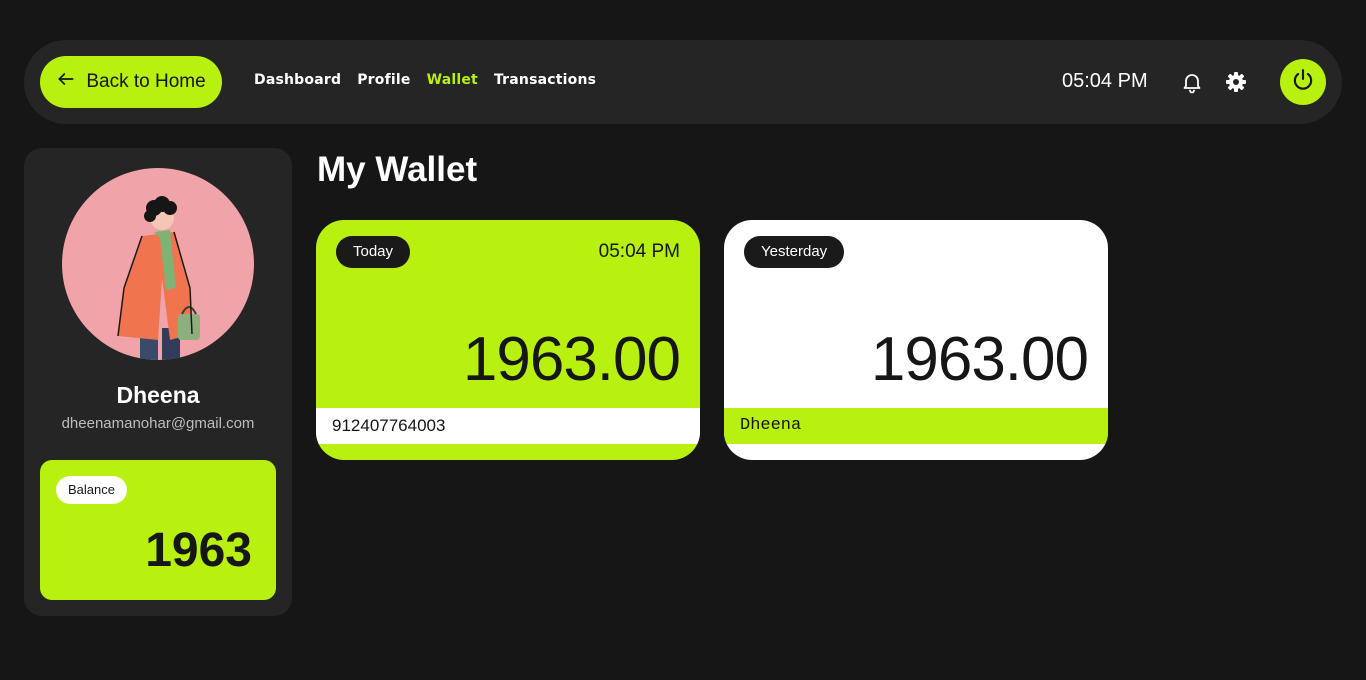  What do you see at coordinates (198, 550) in the screenshot?
I see `balance-value: 1963` at bounding box center [198, 550].